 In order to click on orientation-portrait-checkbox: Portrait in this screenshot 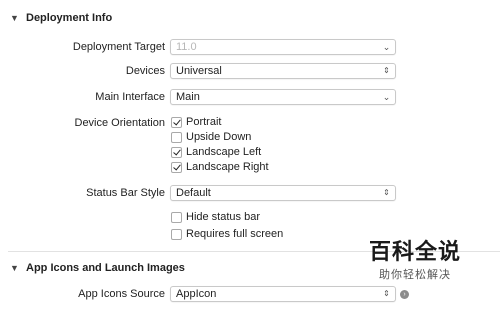, I will do `click(196, 122)`.